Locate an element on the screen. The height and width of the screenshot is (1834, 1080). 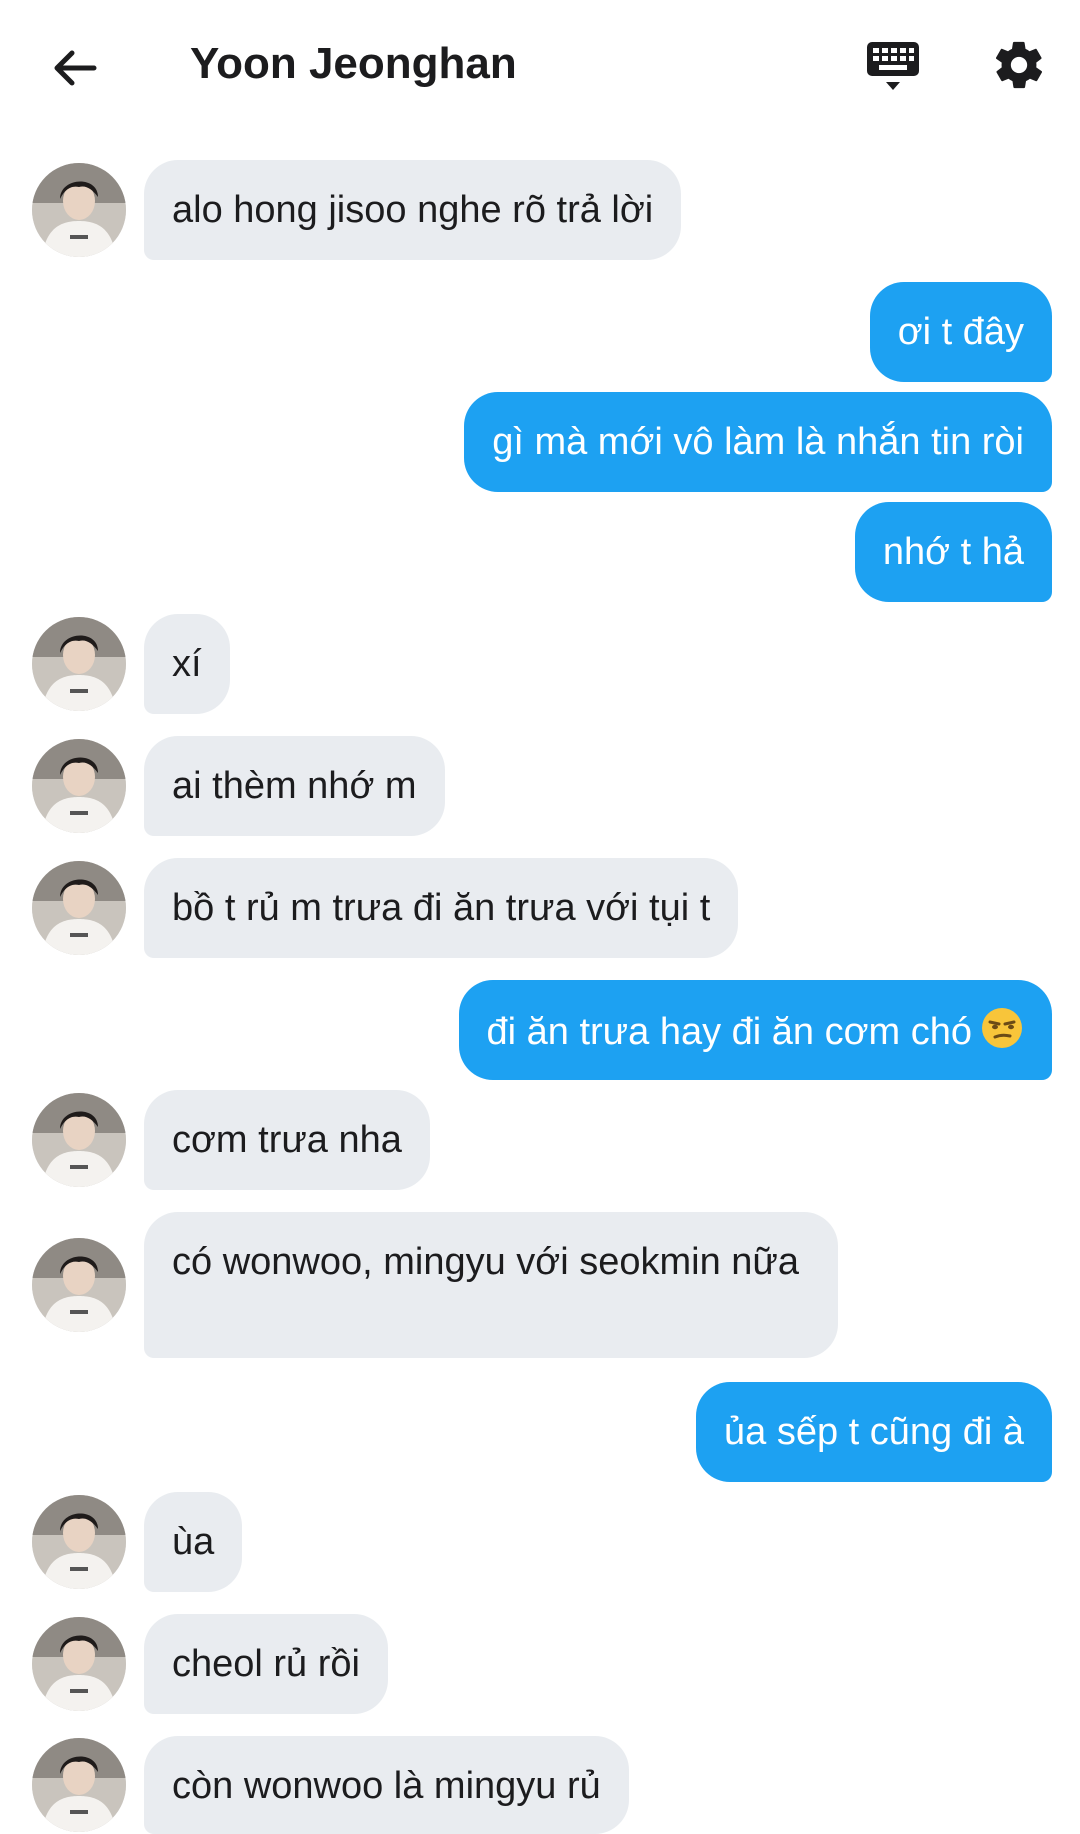
incoming-message-bubble: alo hong jisoo nghe rõ trả lời is located at coordinates (413, 210).